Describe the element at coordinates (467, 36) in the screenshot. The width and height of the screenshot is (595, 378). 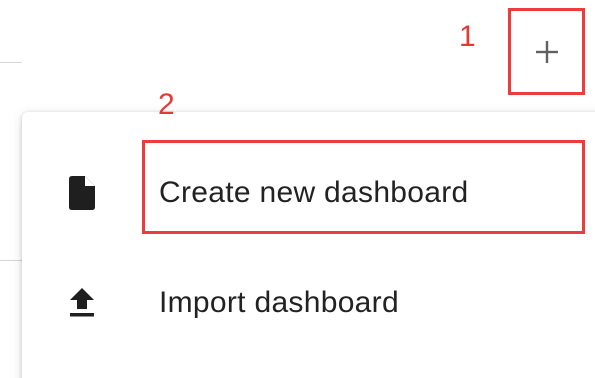
I see `step-1-label: 1` at that location.